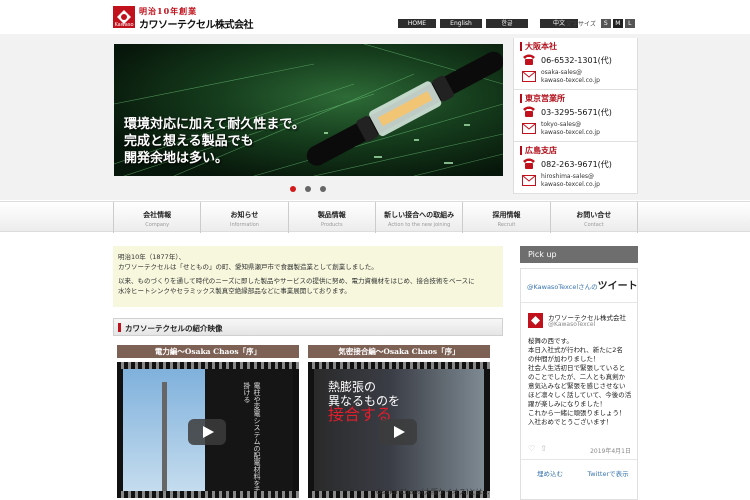 The height and width of the screenshot is (500, 750). What do you see at coordinates (561, 124) in the screenshot?
I see `office-email-line: tokyo-sales@` at bounding box center [561, 124].